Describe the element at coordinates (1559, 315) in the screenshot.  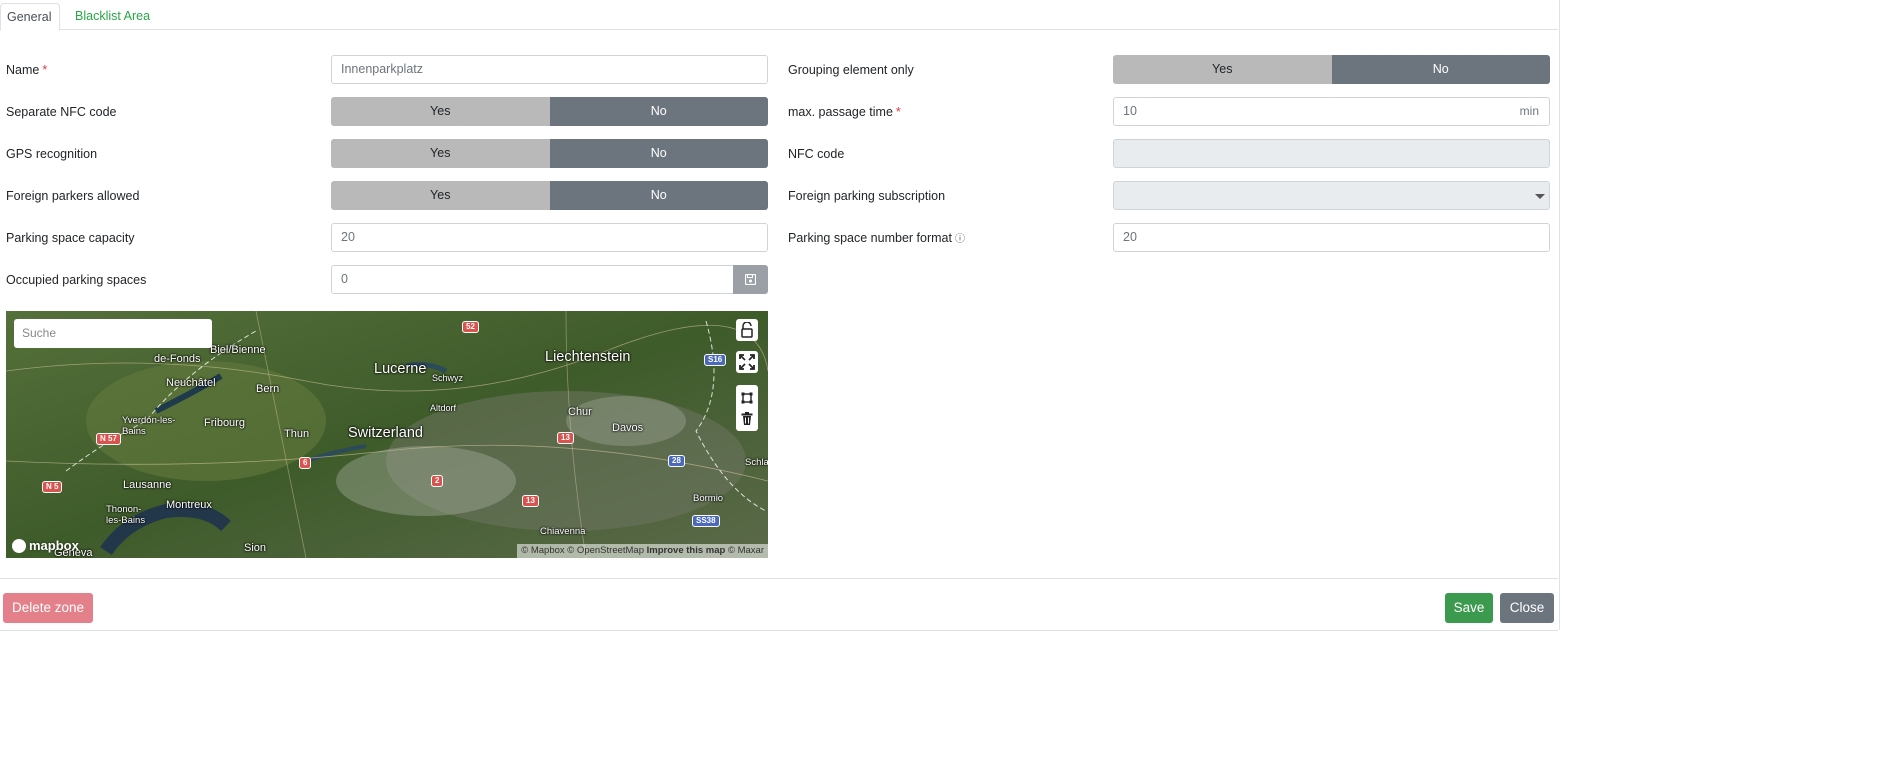
I see `modal-right-border` at that location.